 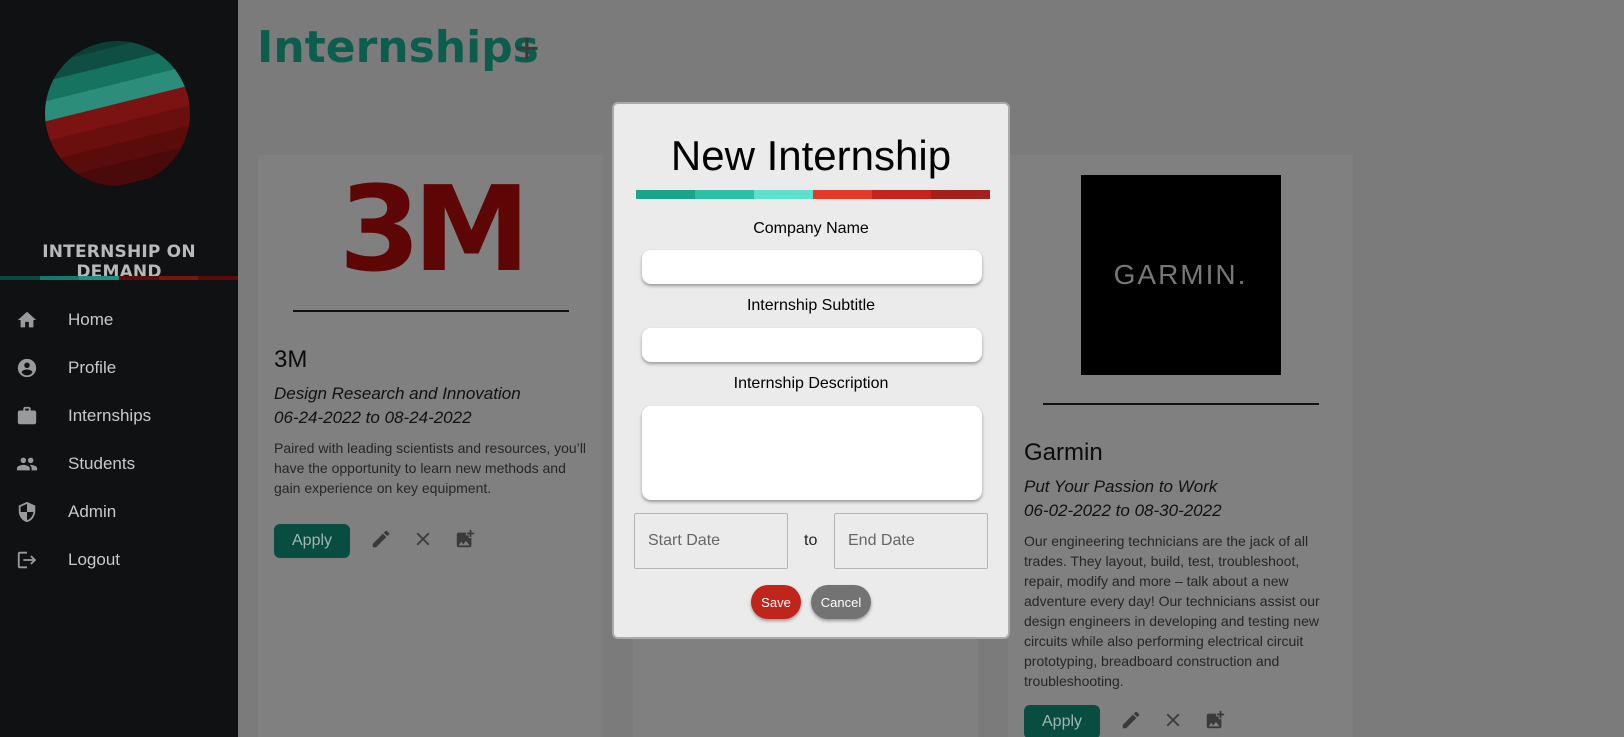 I want to click on card-company-name: 3M, so click(x=291, y=359).